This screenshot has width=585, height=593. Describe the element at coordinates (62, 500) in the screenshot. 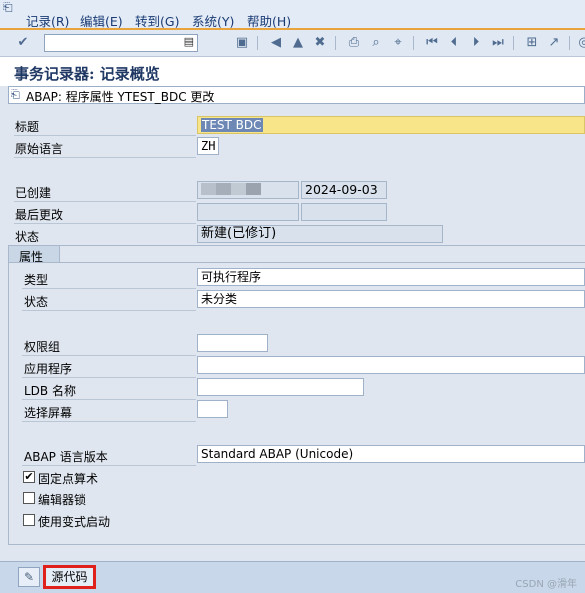

I see `editor-lock-label: 编辑器锁` at that location.